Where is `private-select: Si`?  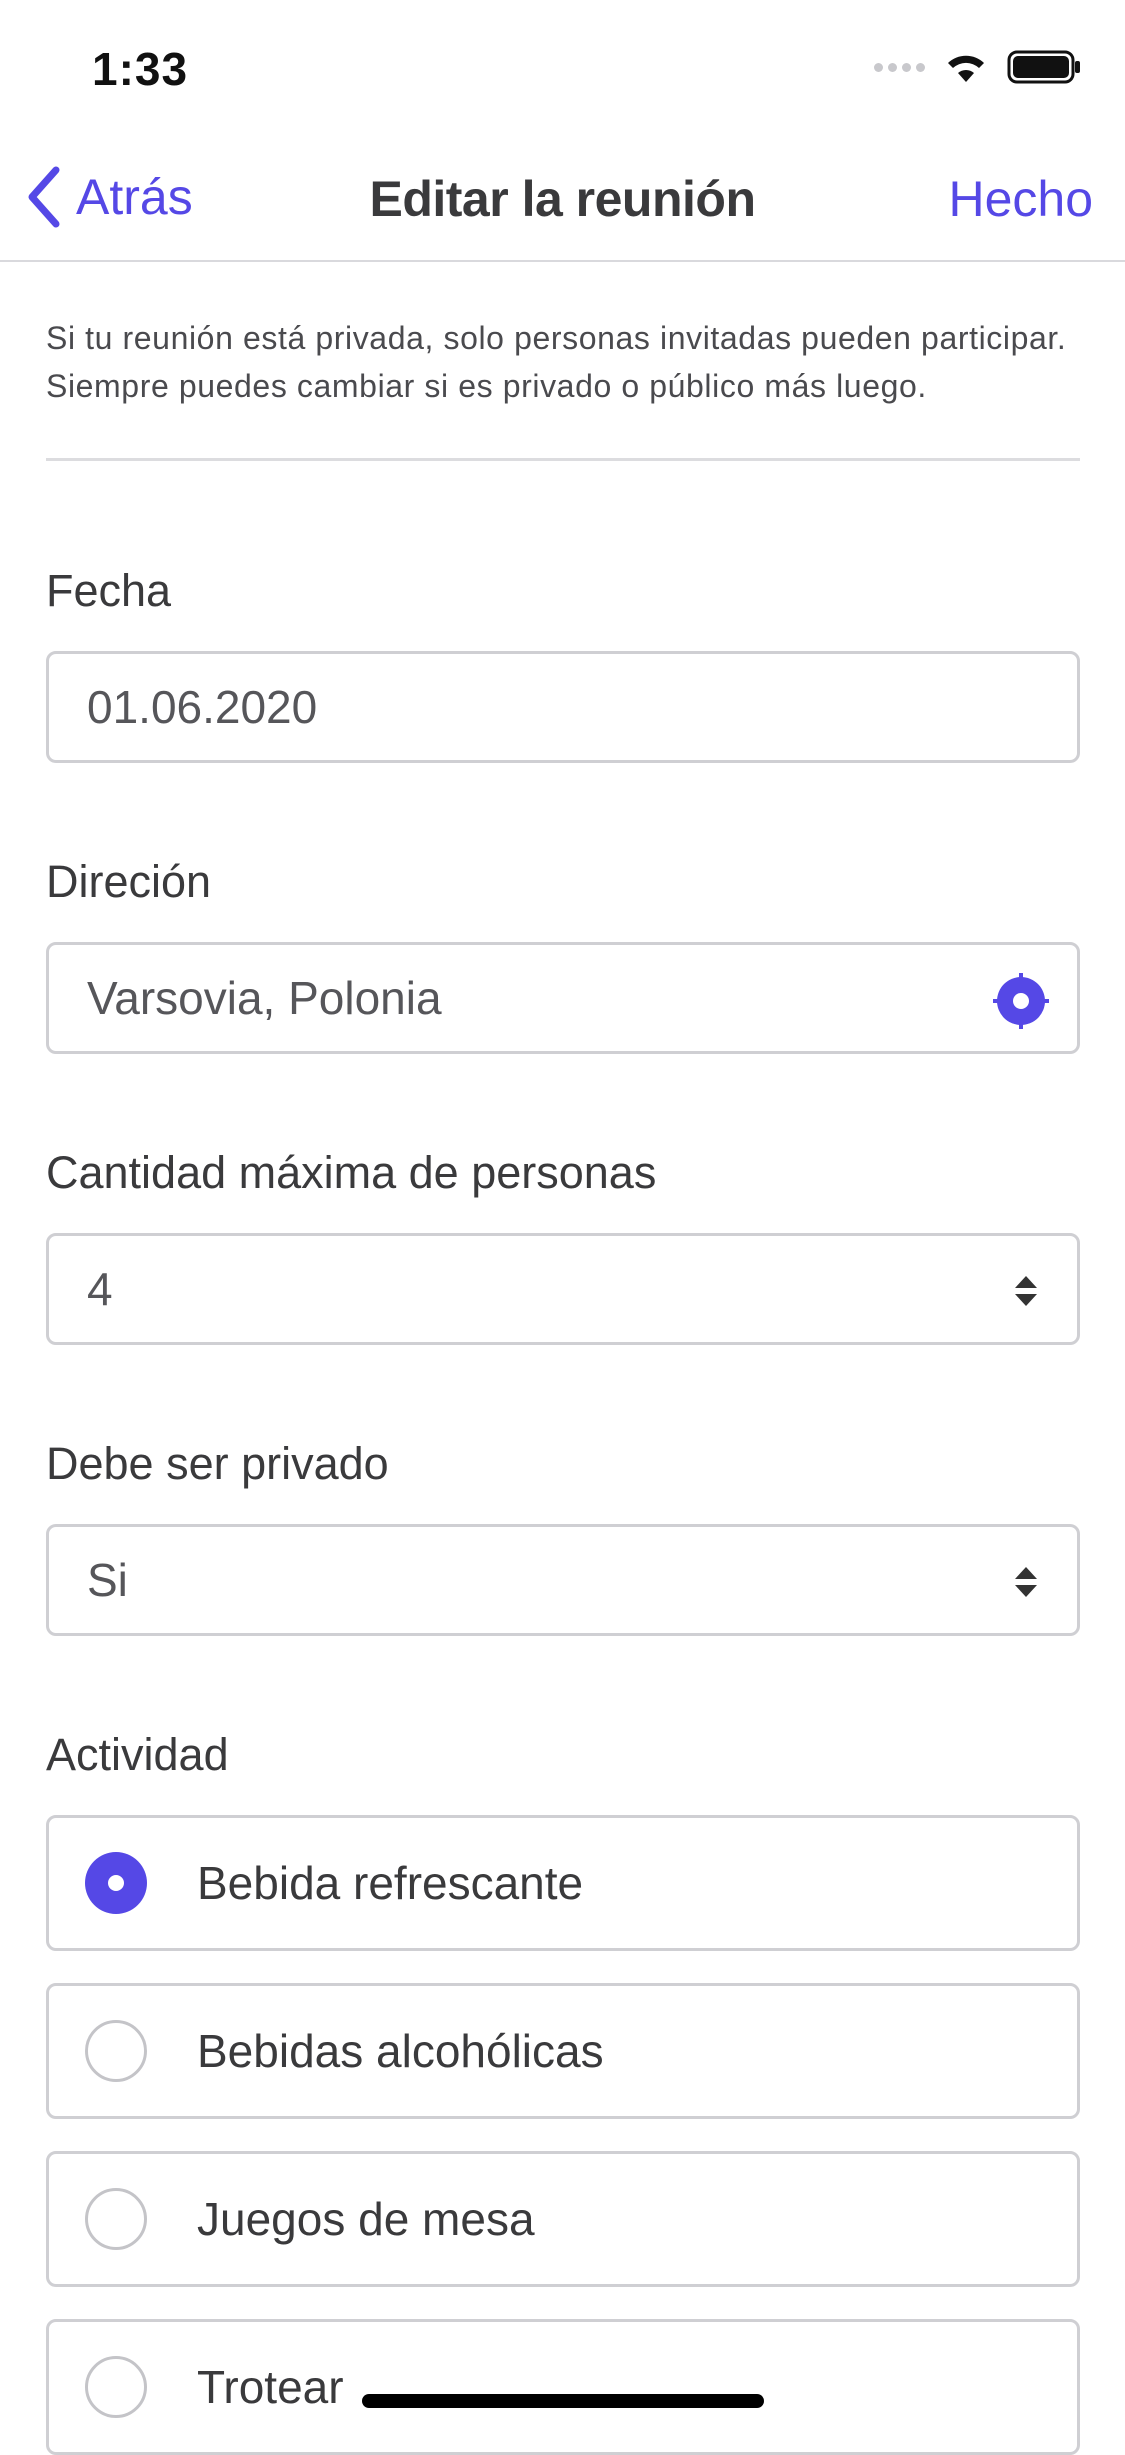
private-select: Si is located at coordinates (563, 1580).